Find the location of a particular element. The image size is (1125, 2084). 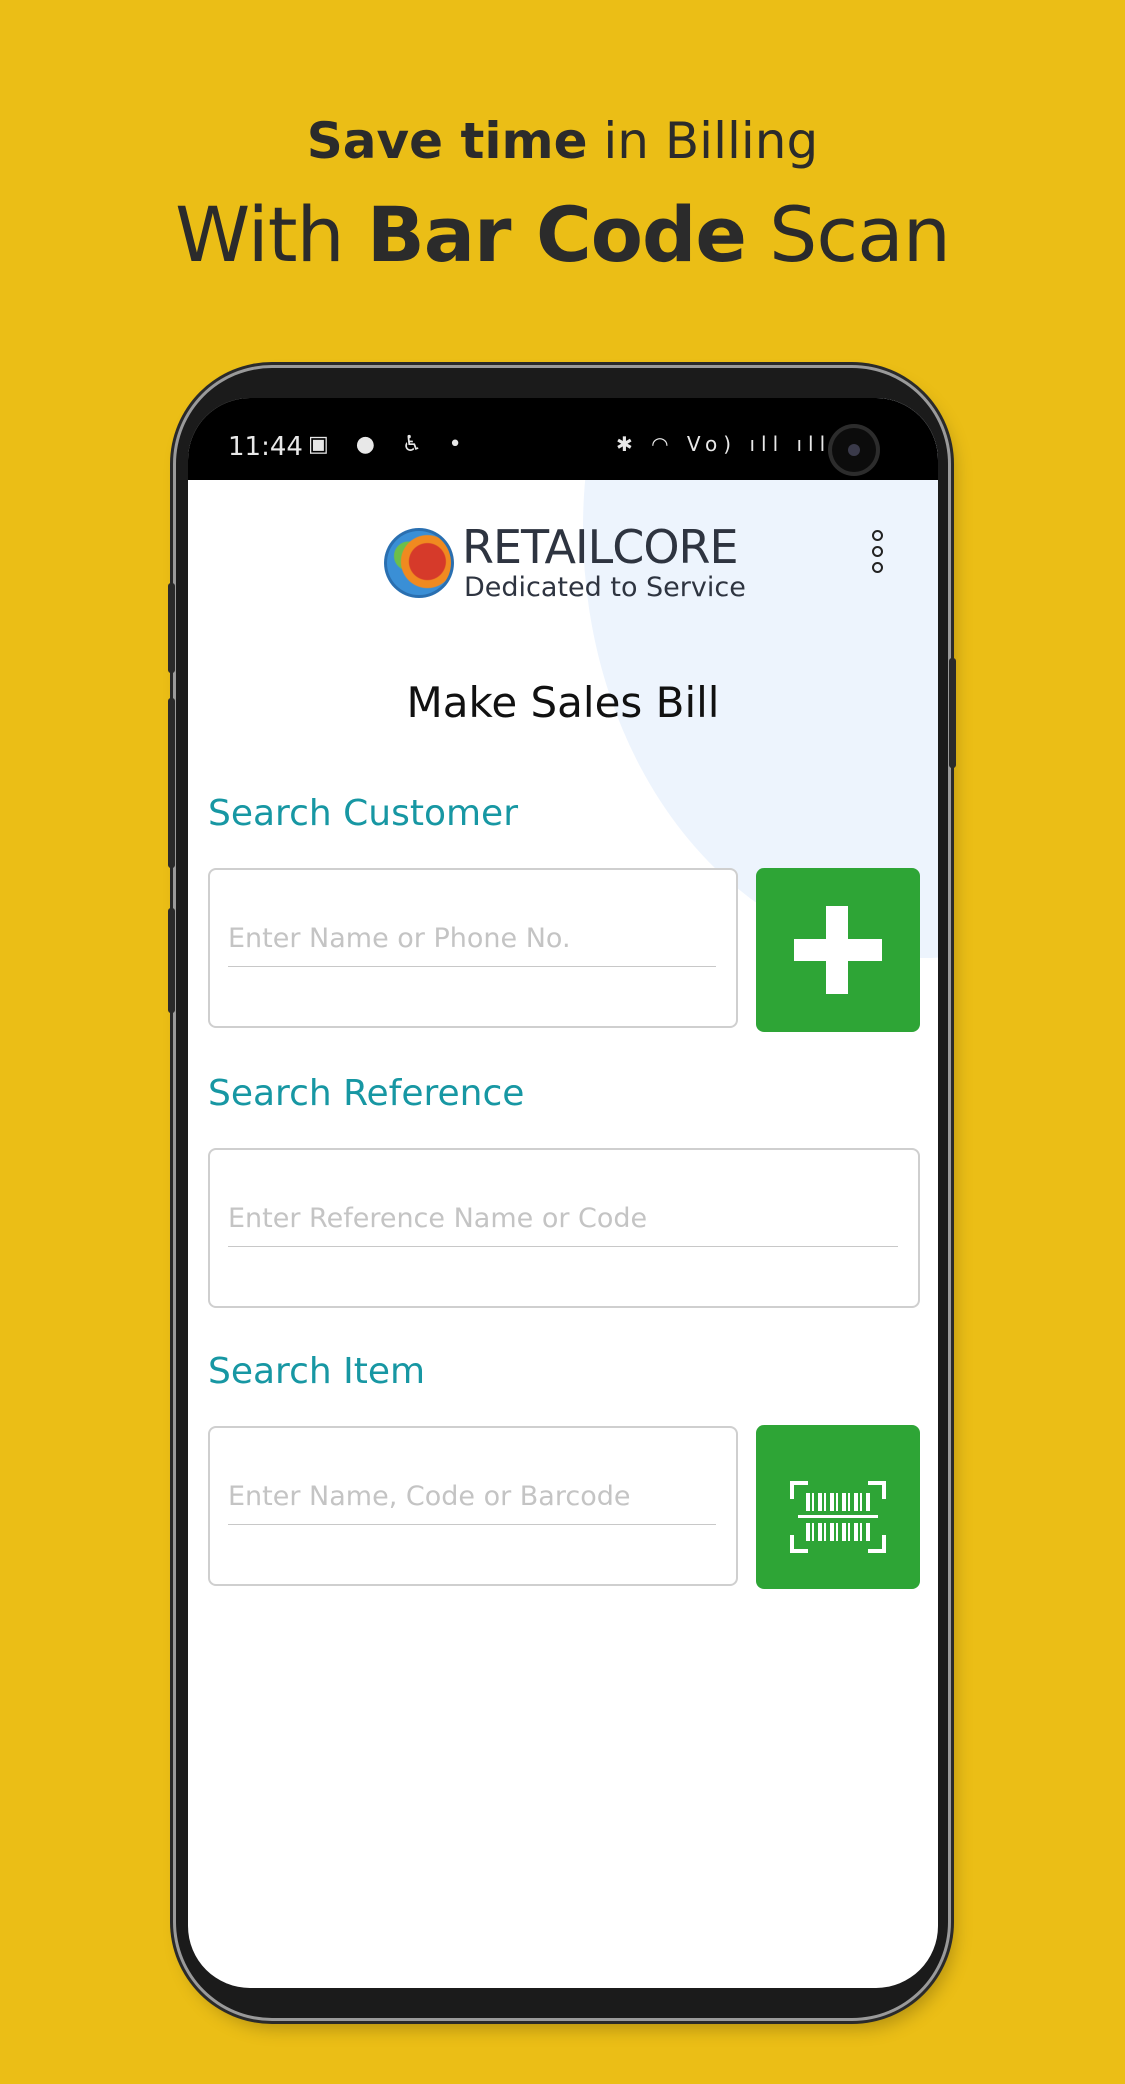

status-time: 11:44 is located at coordinates (265, 447).